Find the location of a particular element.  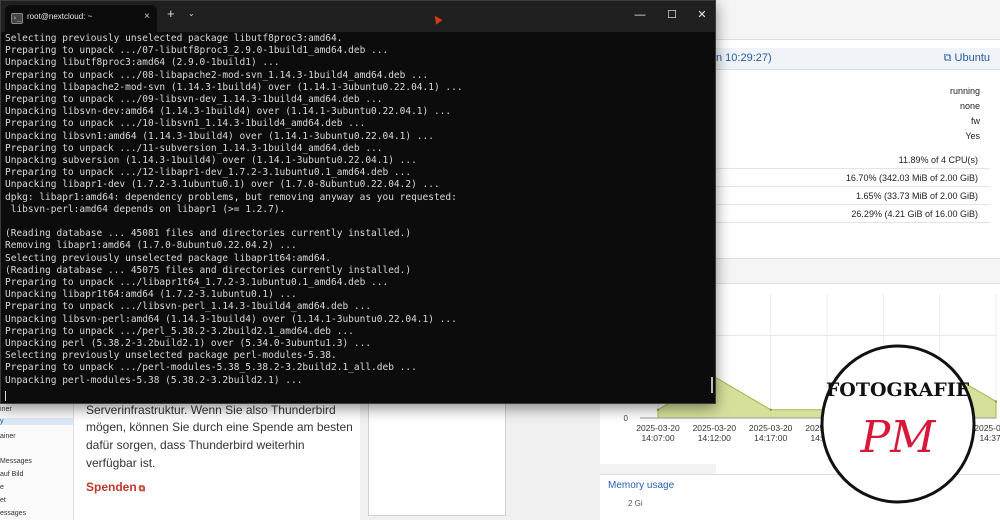

resource-value: 16.70% (342.03 MiB of 2.00 GiB) is located at coordinates (911, 178).